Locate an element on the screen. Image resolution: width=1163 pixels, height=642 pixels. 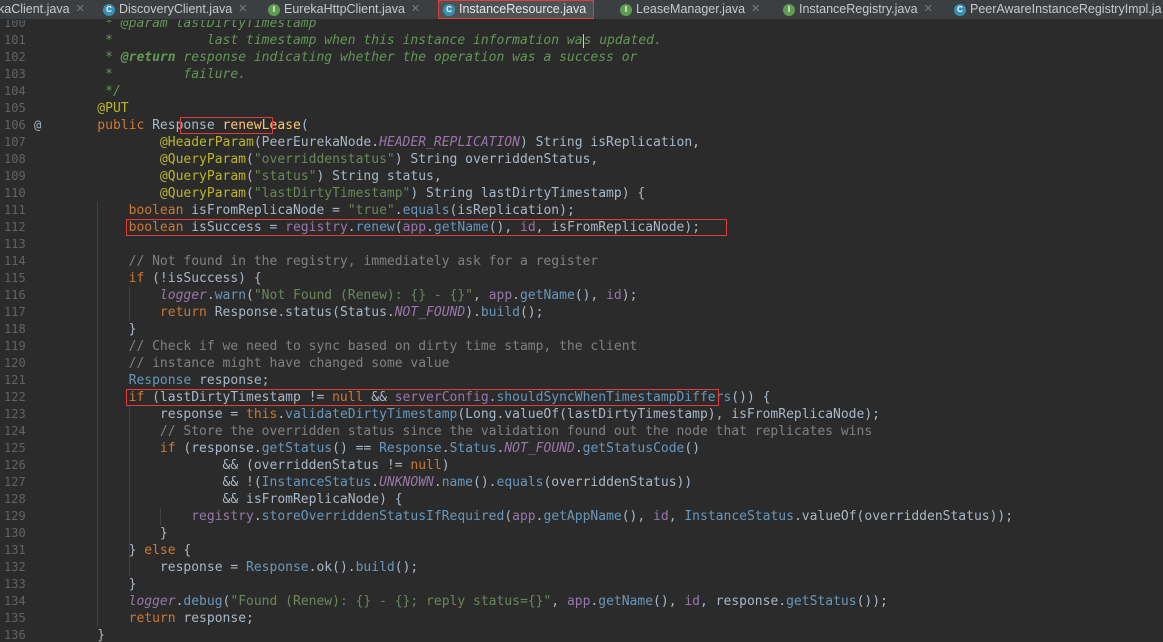
code-token: app is located at coordinates (500, 295).